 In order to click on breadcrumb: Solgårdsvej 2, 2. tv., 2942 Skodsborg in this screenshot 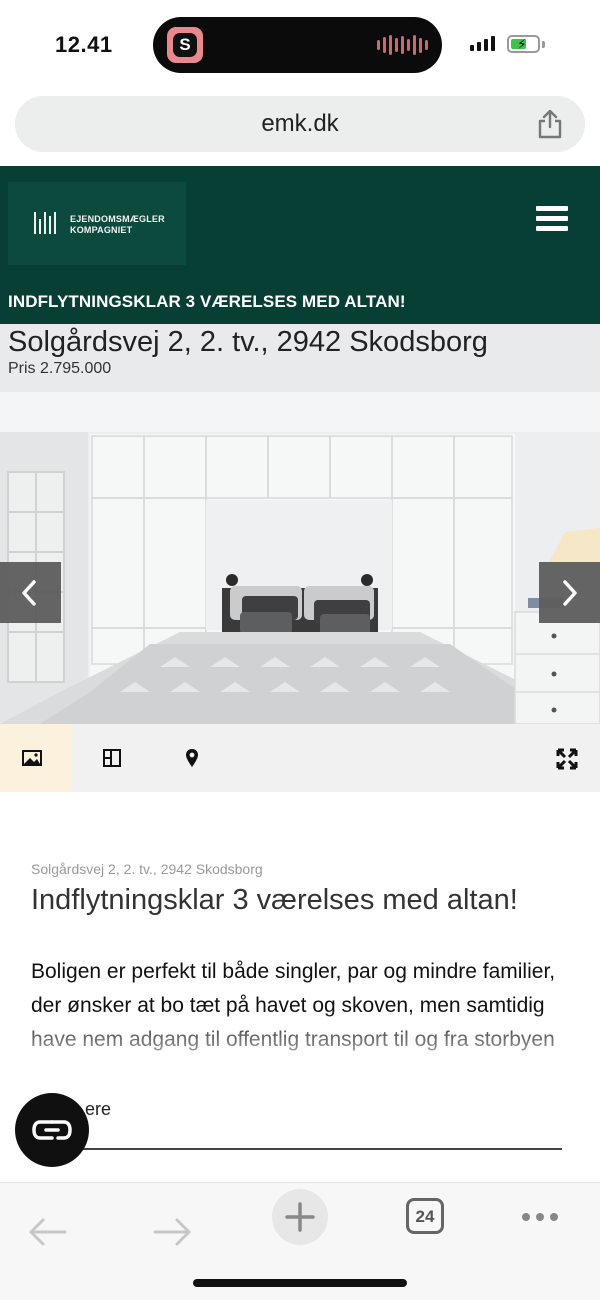, I will do `click(147, 869)`.